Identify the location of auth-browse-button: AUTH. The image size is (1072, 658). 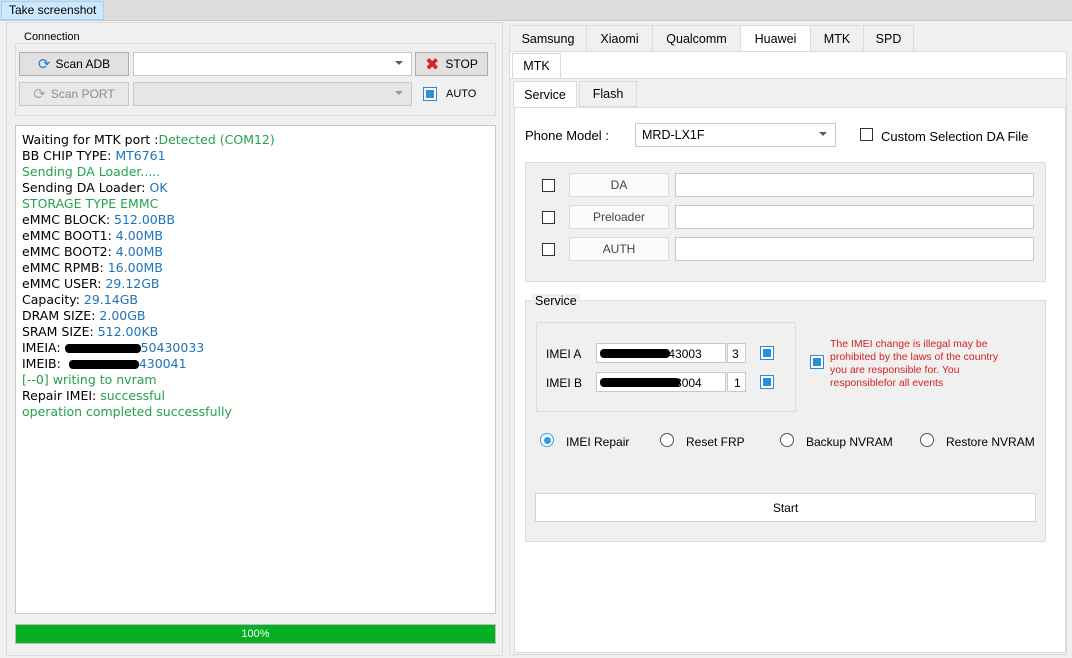
(619, 249).